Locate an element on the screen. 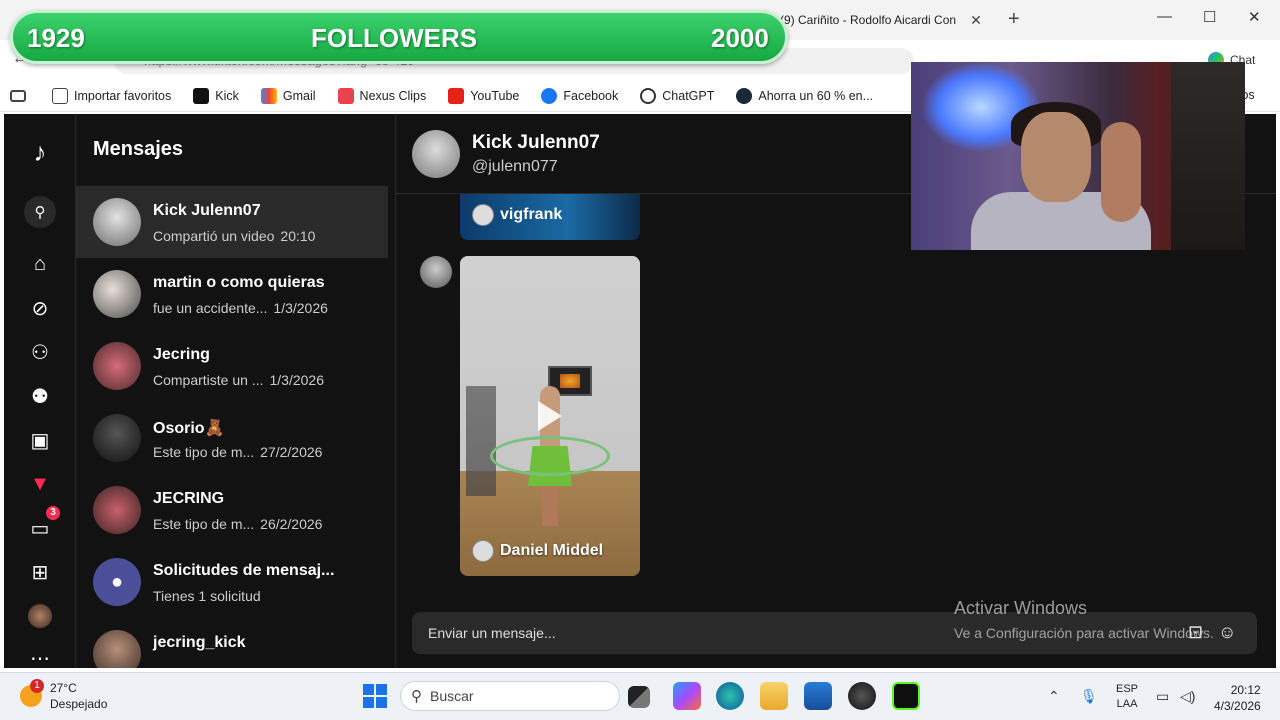 The height and width of the screenshot is (720, 1280). gmail-icon is located at coordinates (268, 95).